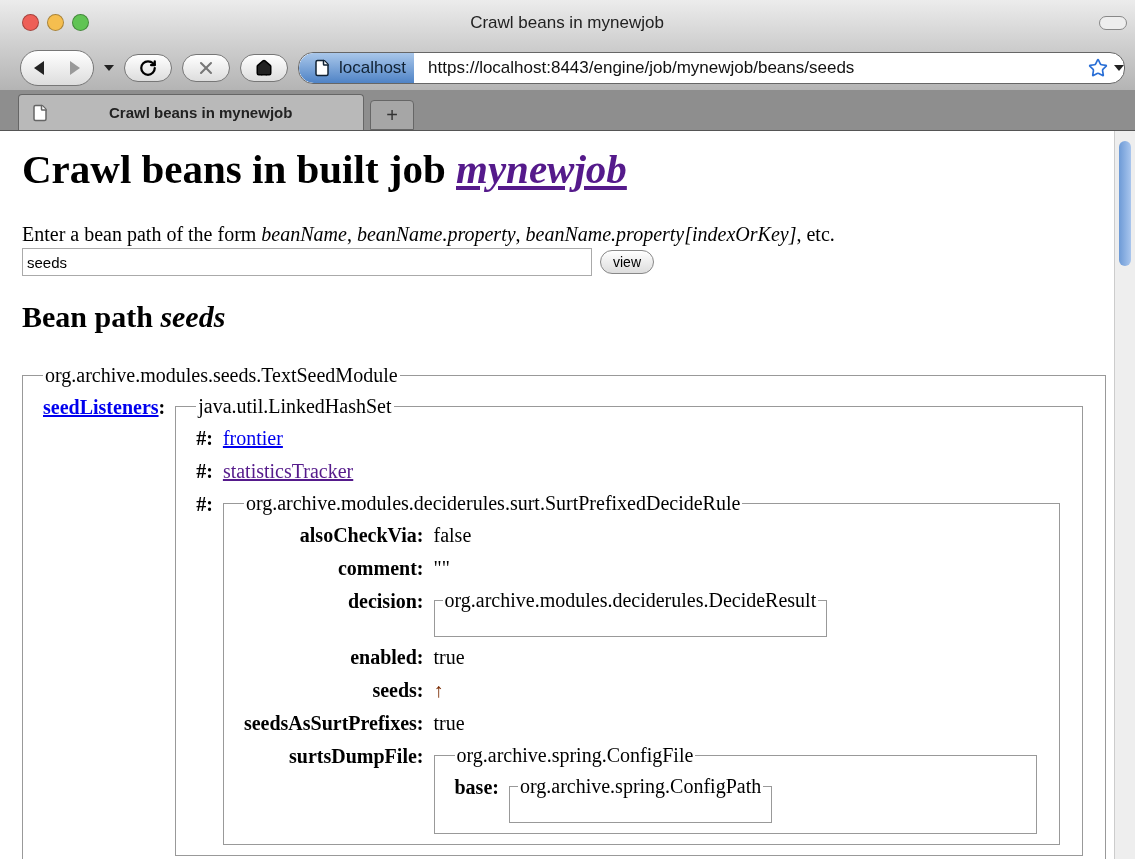 The width and height of the screenshot is (1135, 859). What do you see at coordinates (288, 471) in the screenshot?
I see `bean-link: statisticsTracker` at bounding box center [288, 471].